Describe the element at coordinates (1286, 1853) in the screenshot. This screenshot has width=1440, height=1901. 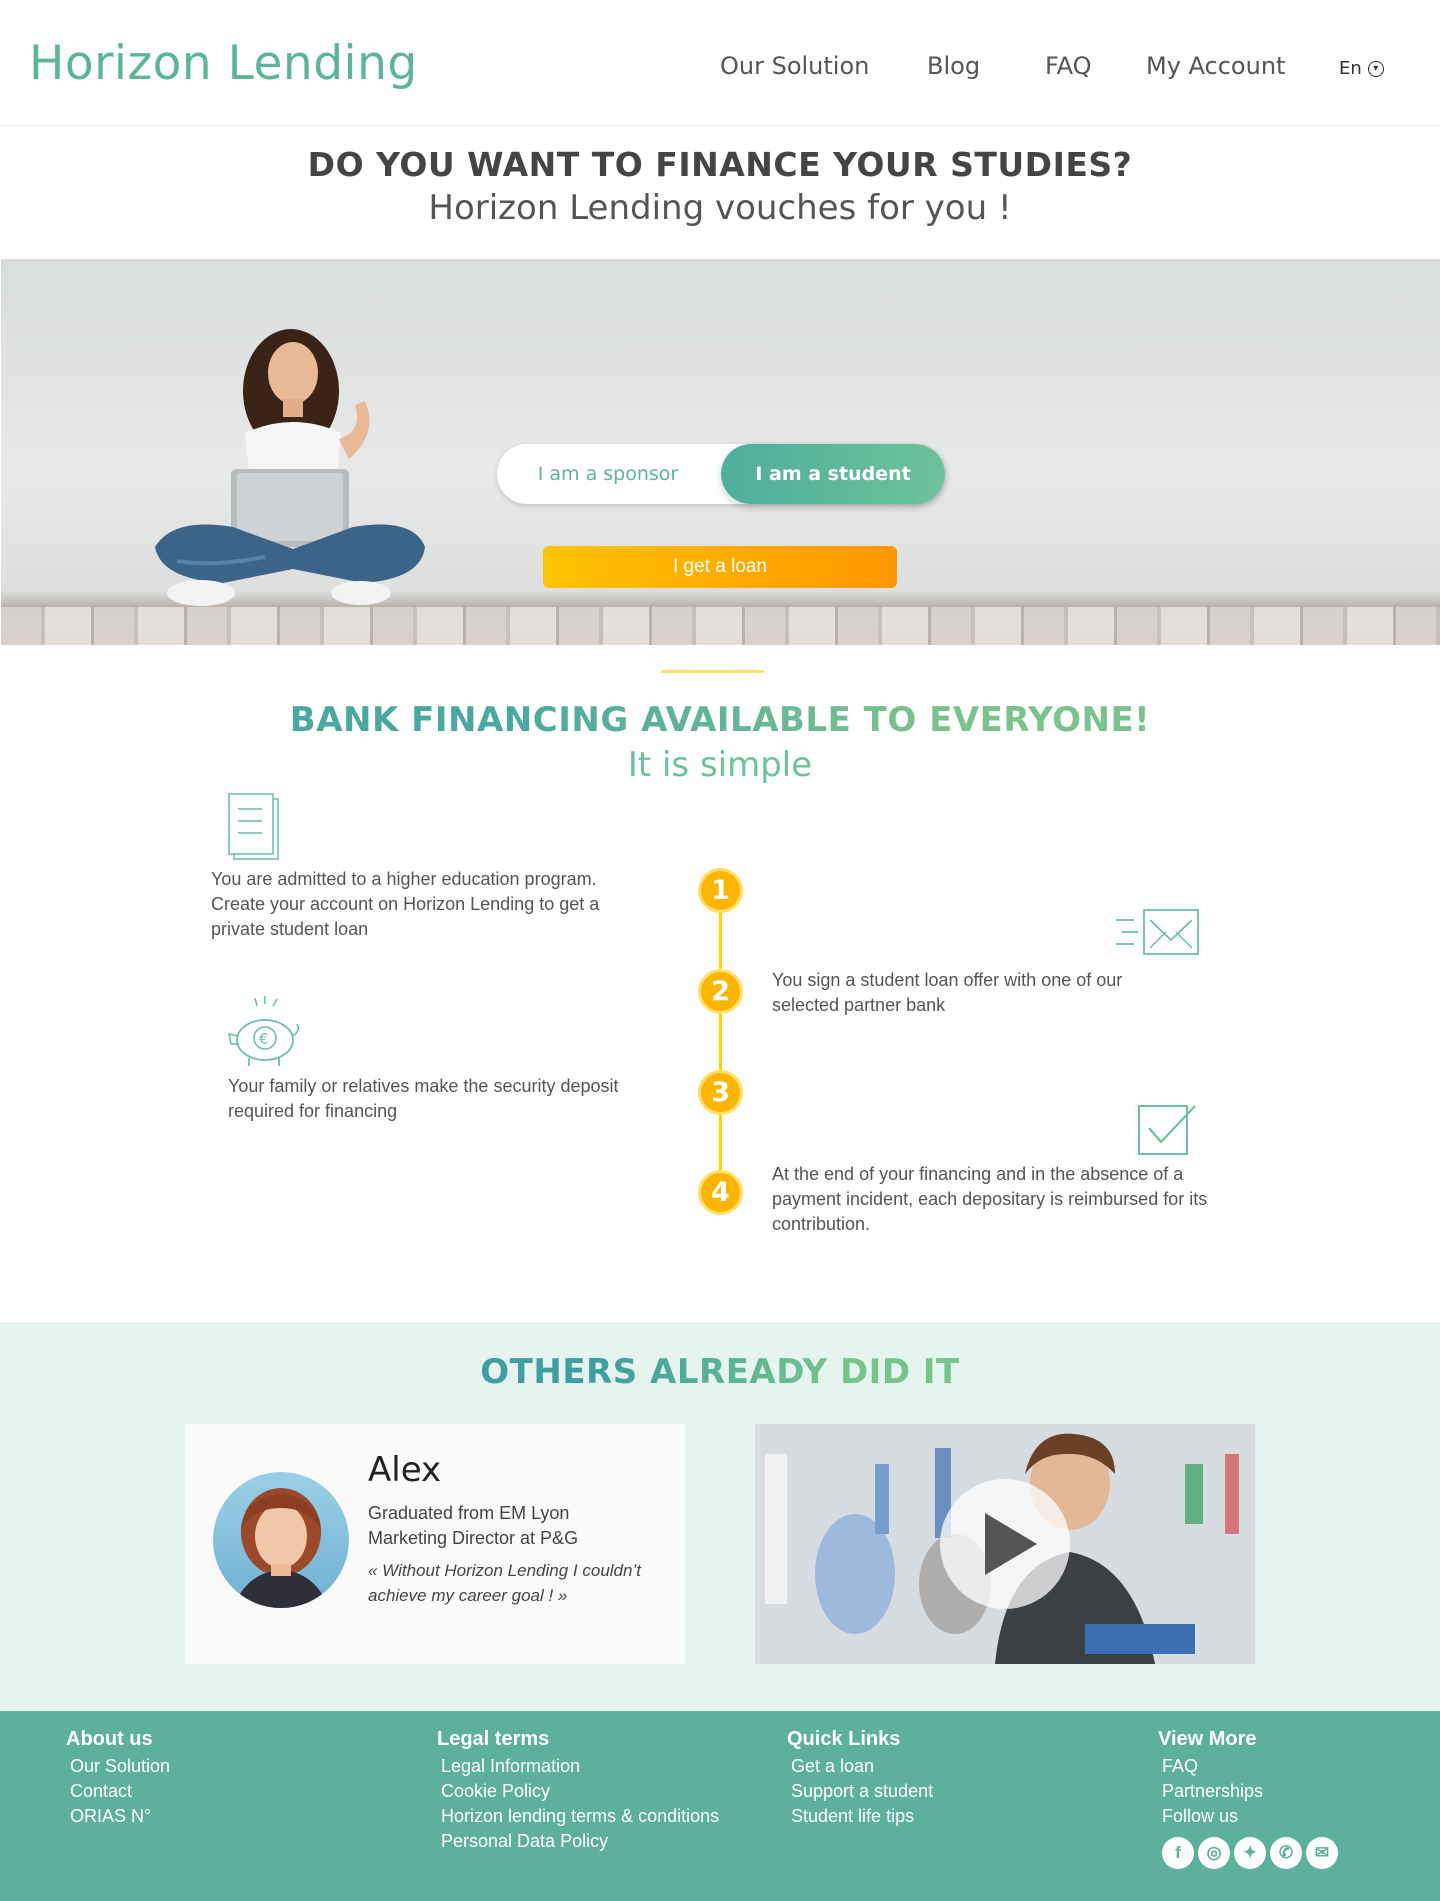
I see `phone-icon: ✆` at that location.